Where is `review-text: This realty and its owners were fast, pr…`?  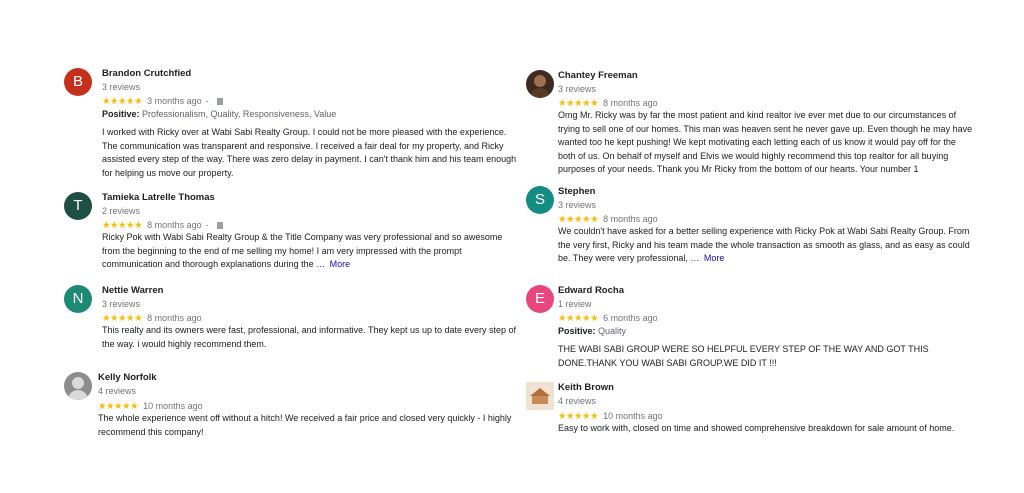
review-text: This realty and its owners were fast, pr… is located at coordinates (309, 337).